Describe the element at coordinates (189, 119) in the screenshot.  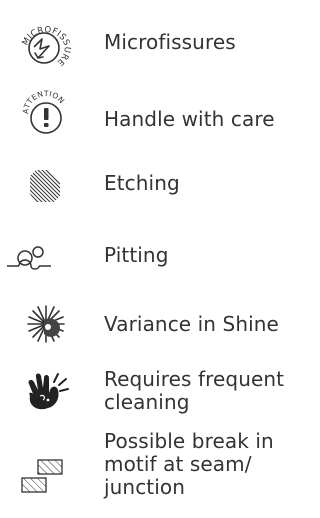
I see `legend-label-handle-with-care: Handle with care` at that location.